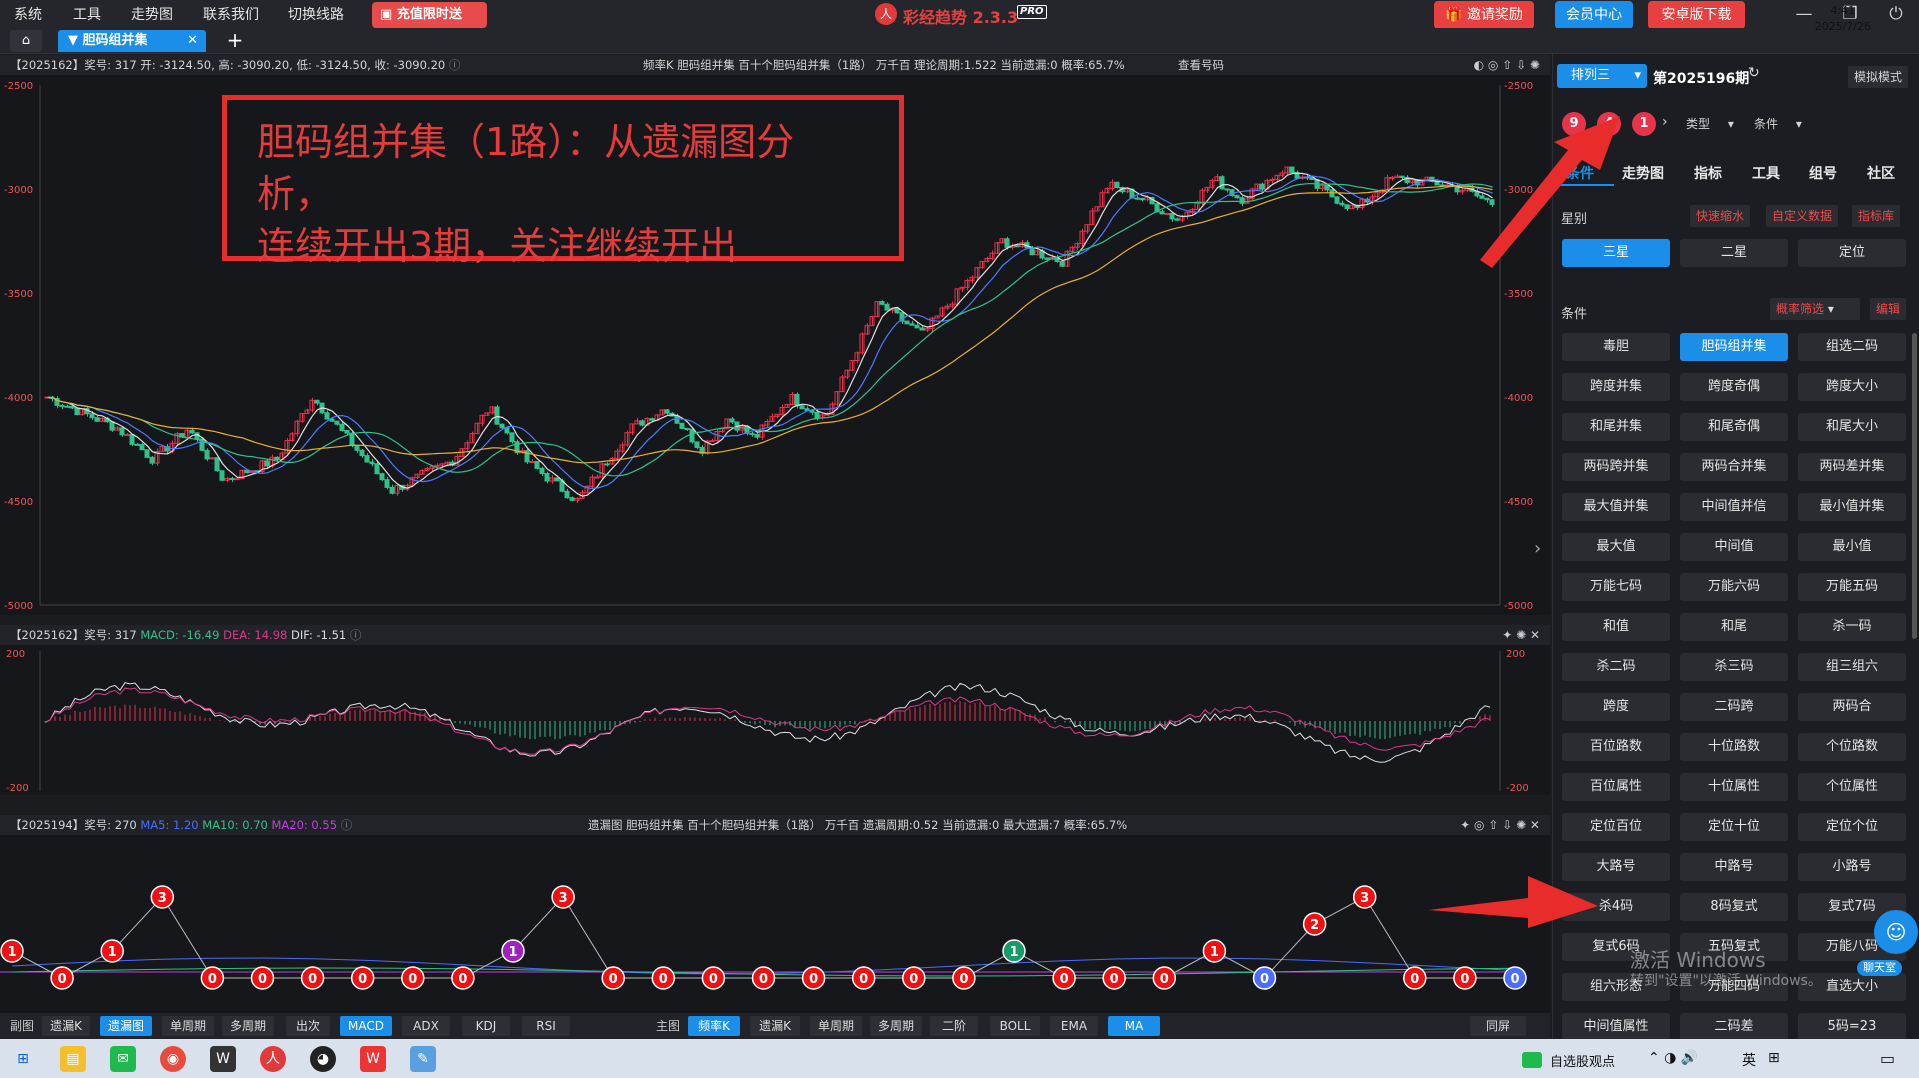  I want to click on stock-widget-label: 自选股观点, so click(1582, 1060).